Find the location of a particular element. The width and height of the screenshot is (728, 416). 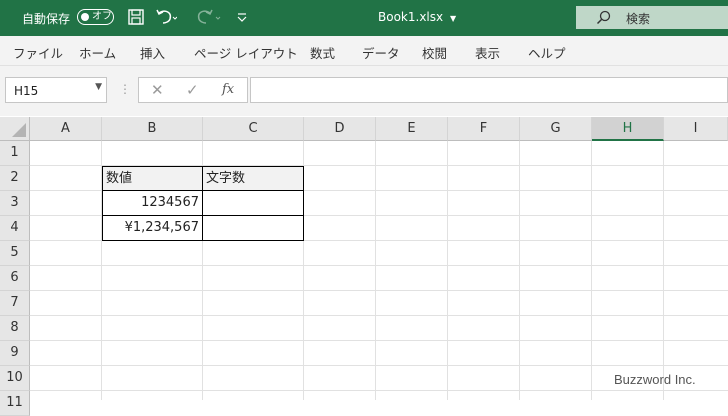

formula-buttons: ✕ ✓ fx is located at coordinates (193, 90).